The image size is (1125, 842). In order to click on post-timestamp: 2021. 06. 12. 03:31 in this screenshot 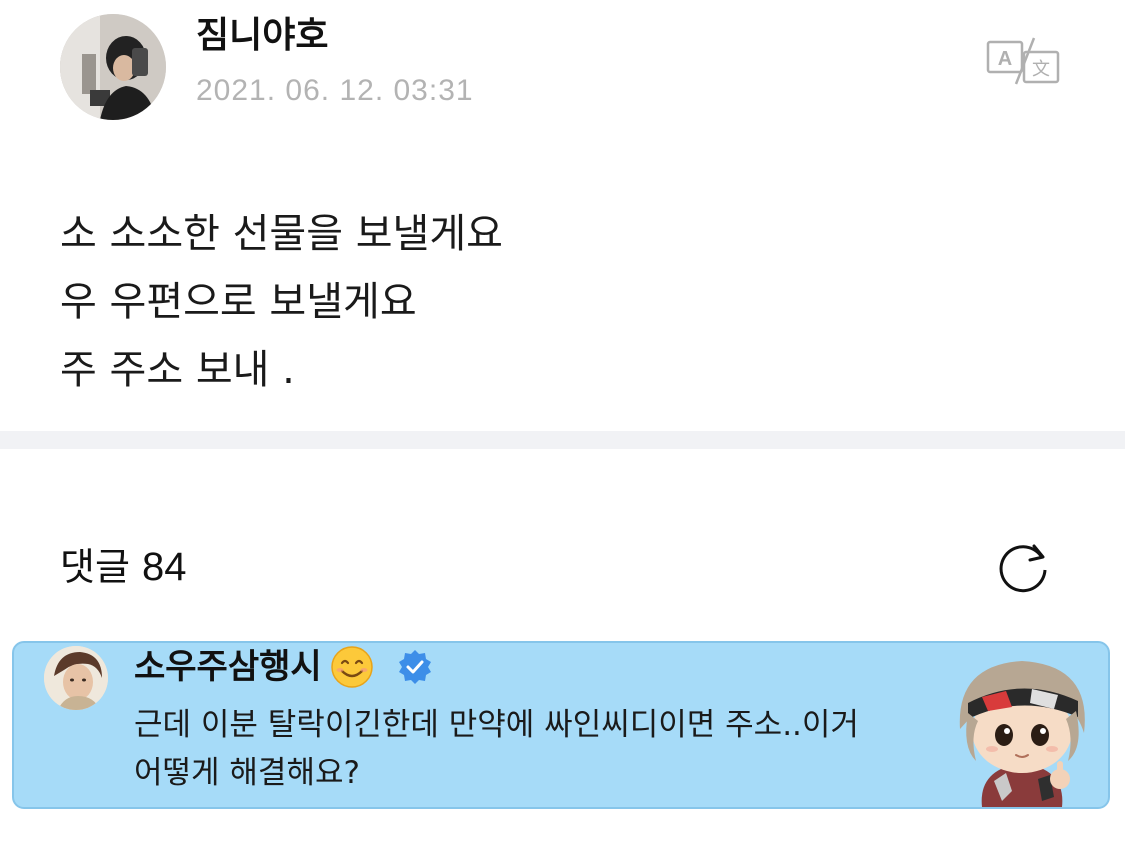, I will do `click(335, 90)`.